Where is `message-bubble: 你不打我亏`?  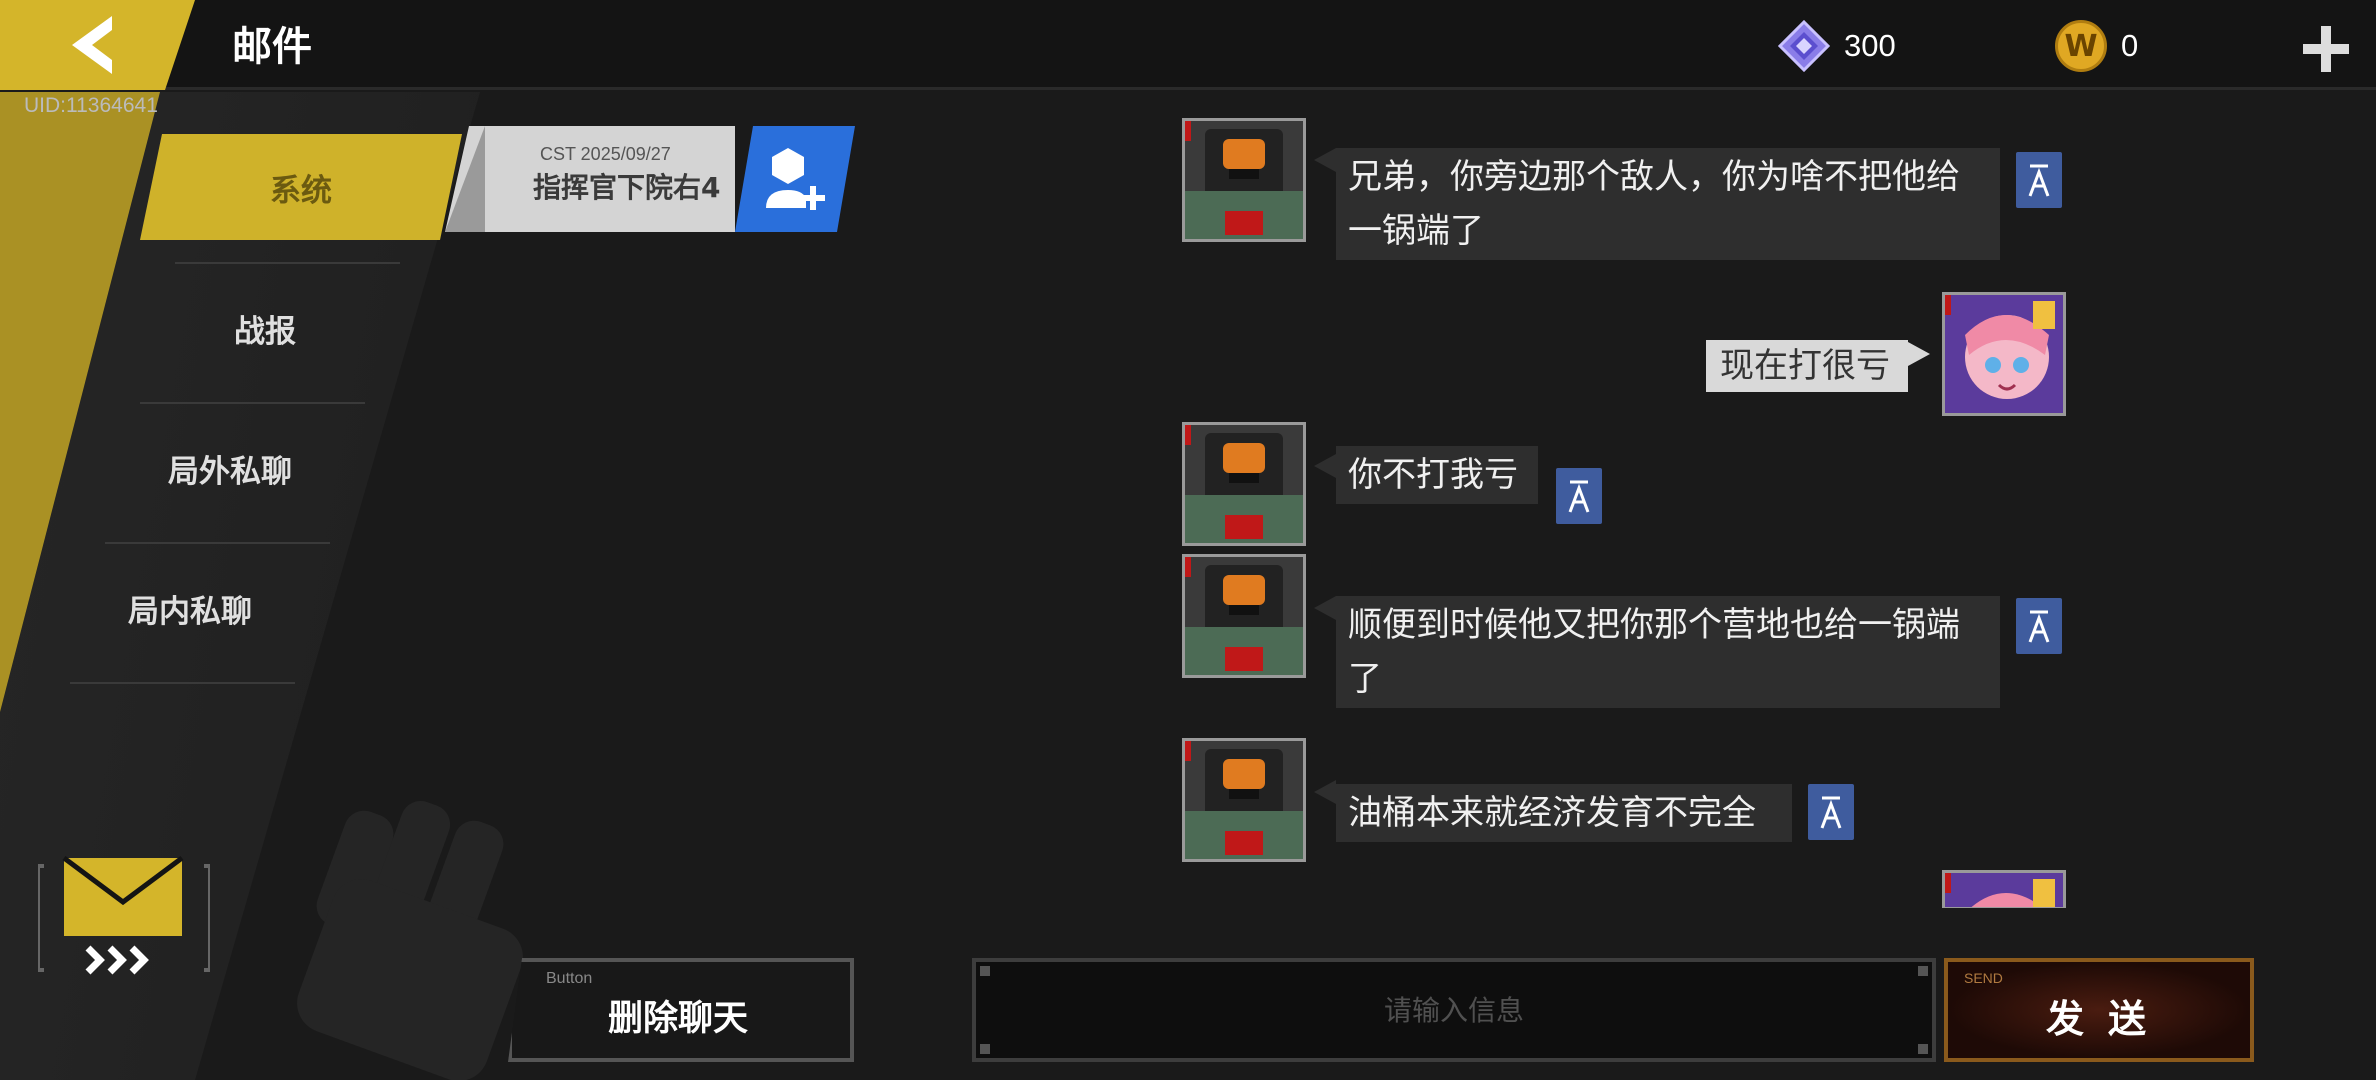 message-bubble: 你不打我亏 is located at coordinates (1437, 475).